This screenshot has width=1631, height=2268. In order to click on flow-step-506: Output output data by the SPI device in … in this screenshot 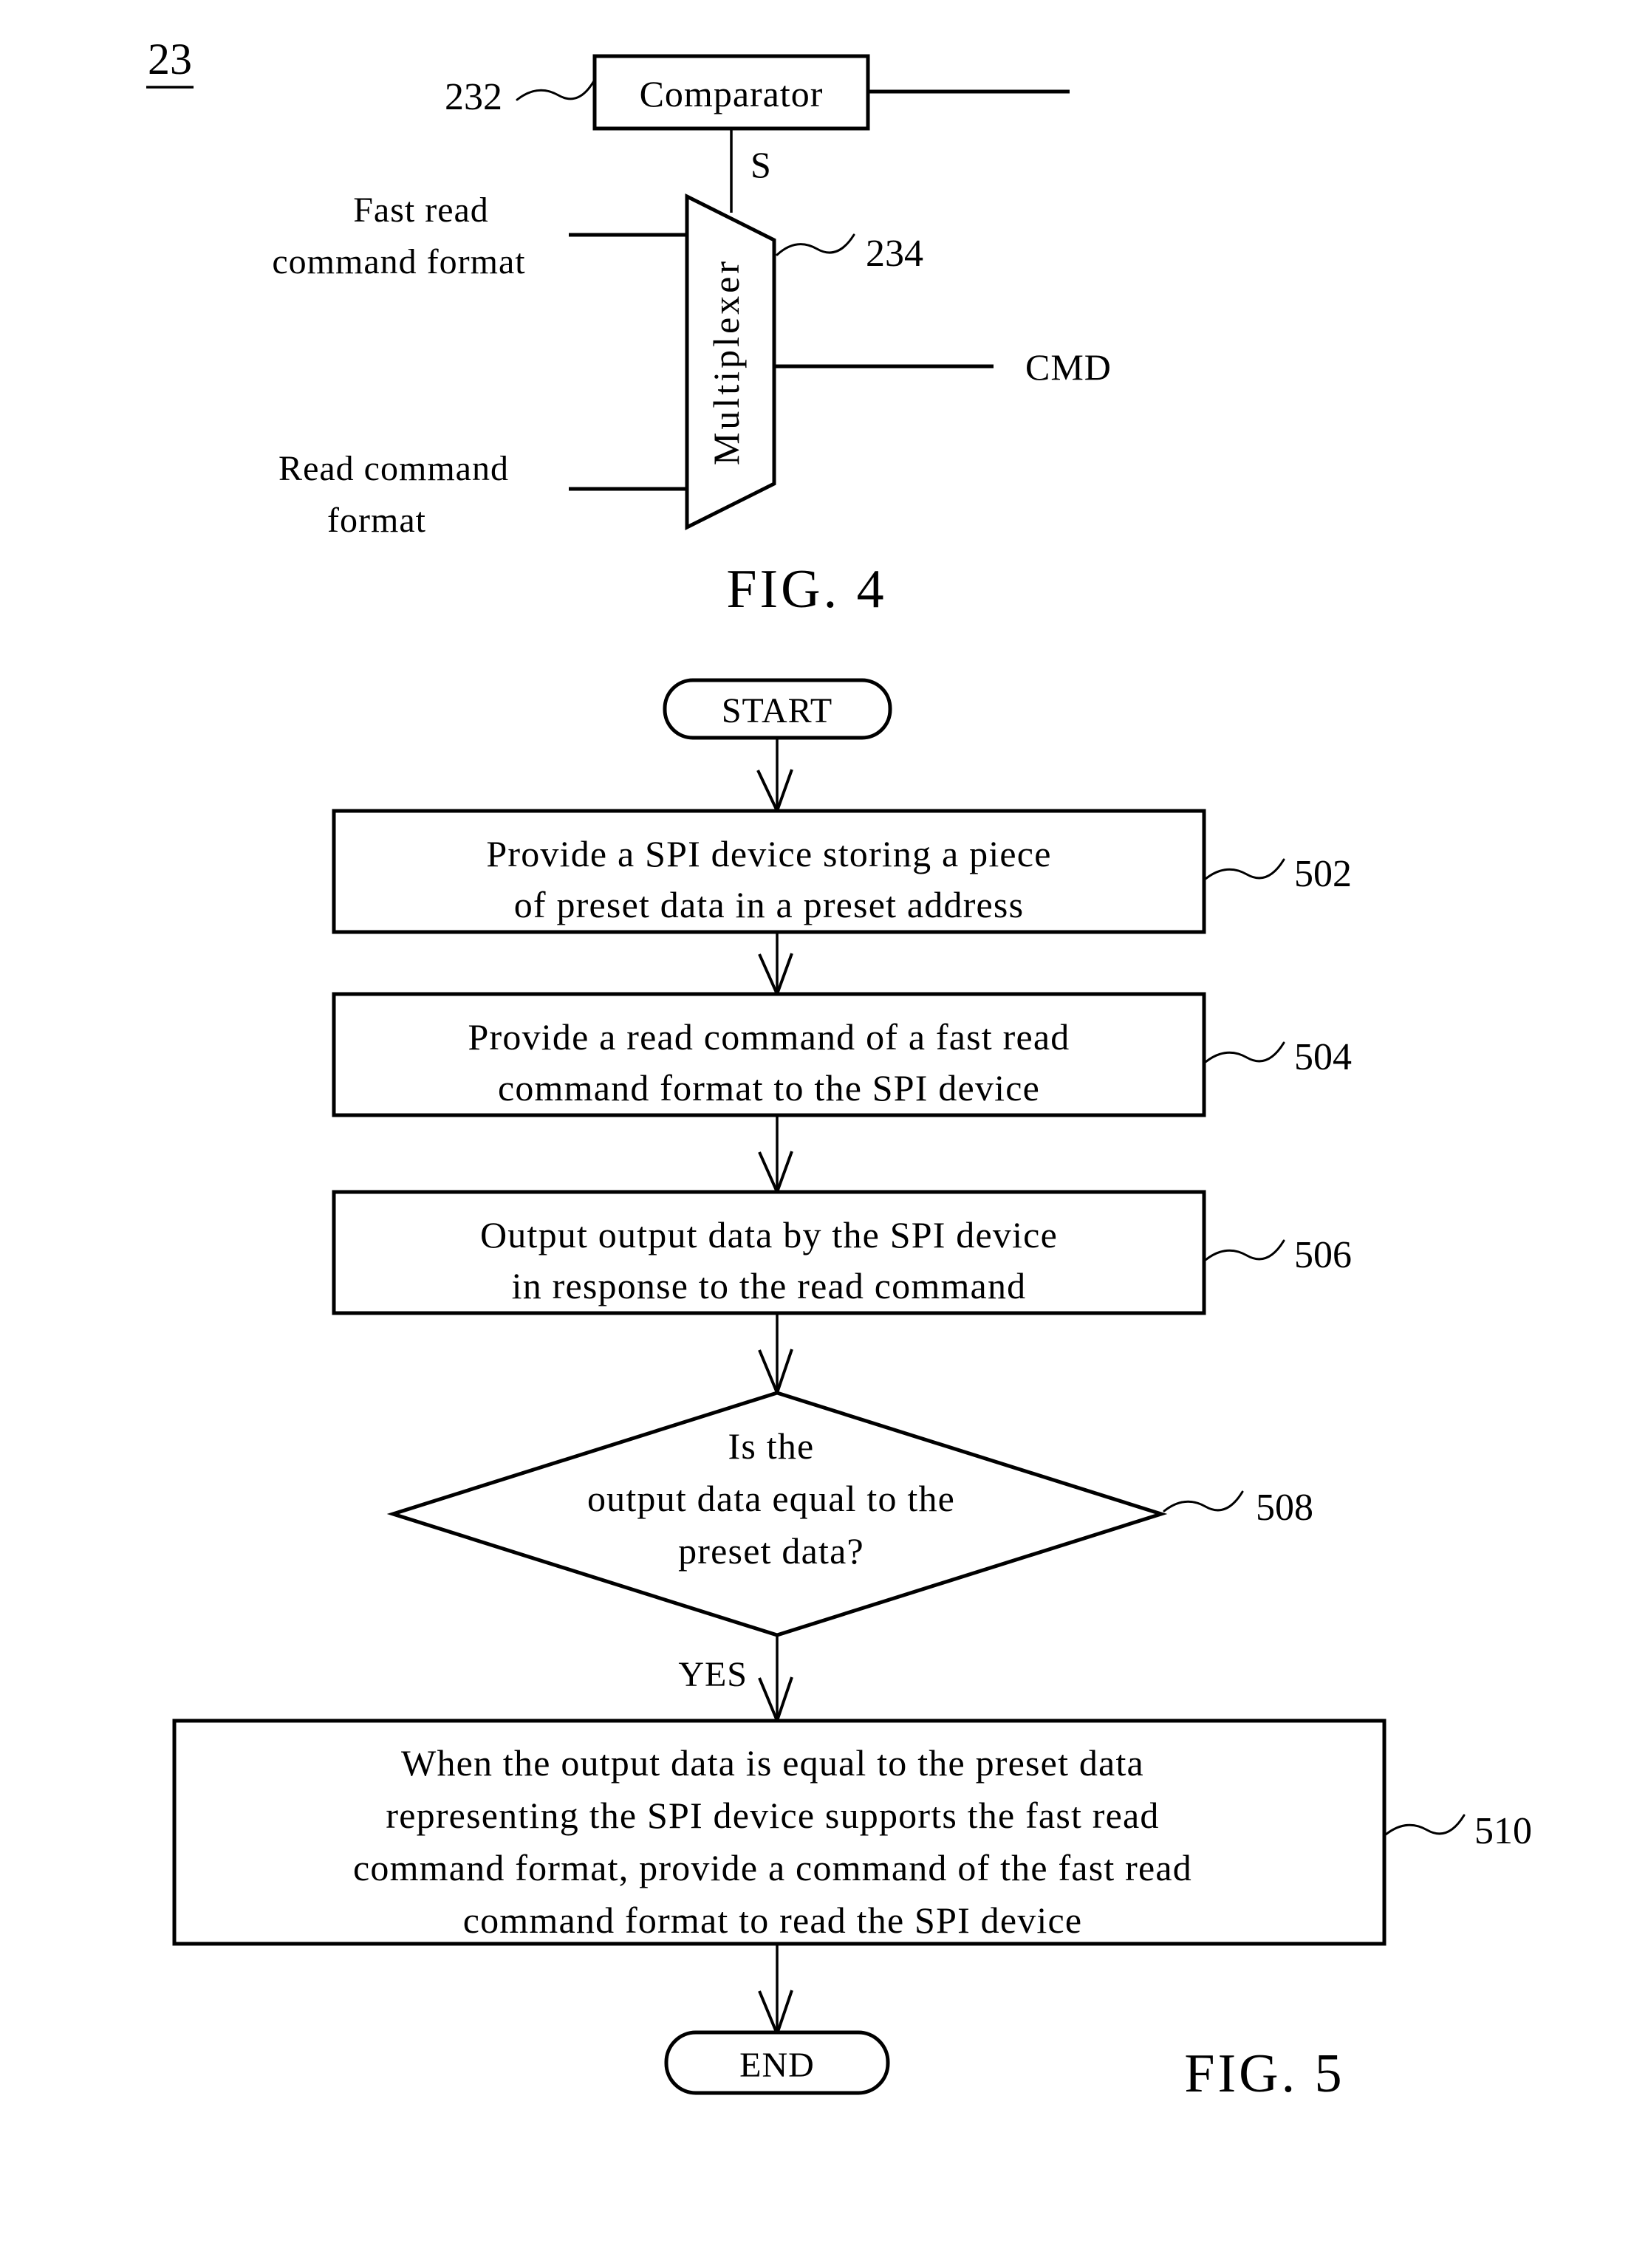, I will do `click(769, 1252)`.